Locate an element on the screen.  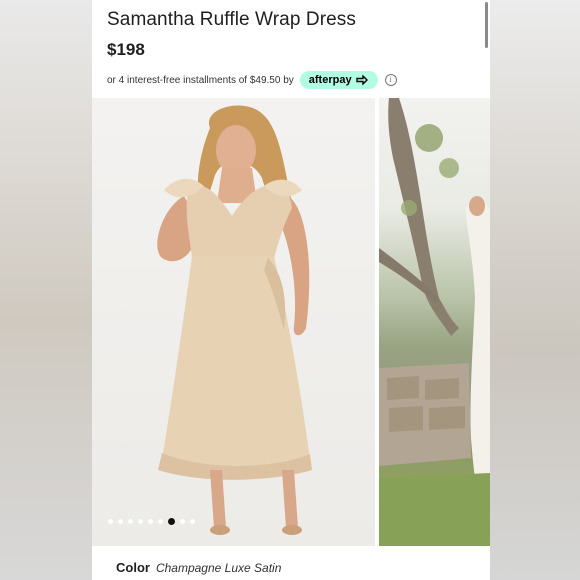
product-photo-secondary is located at coordinates (434, 322).